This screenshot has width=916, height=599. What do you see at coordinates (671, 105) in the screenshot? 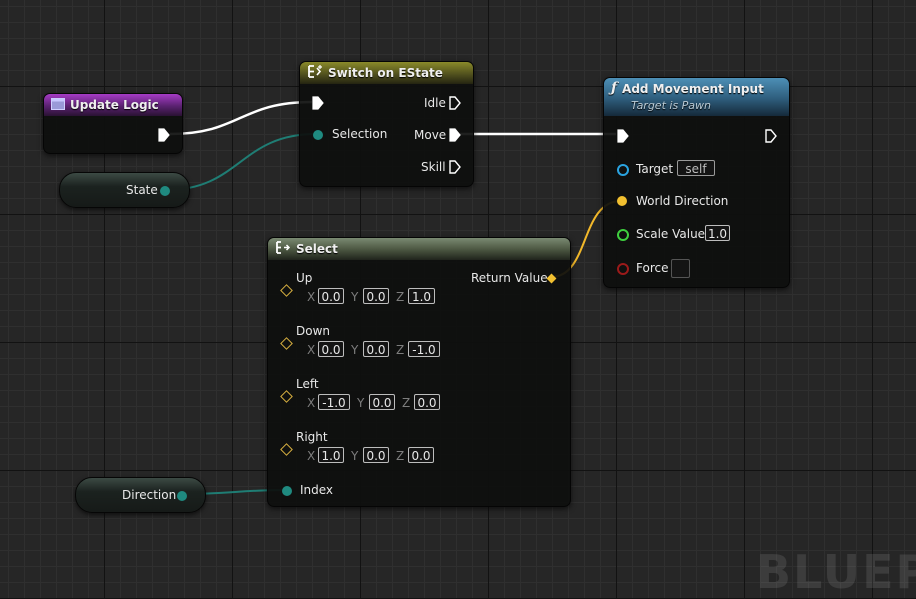
I see `add-movement-subtitle: Target is Pawn` at bounding box center [671, 105].